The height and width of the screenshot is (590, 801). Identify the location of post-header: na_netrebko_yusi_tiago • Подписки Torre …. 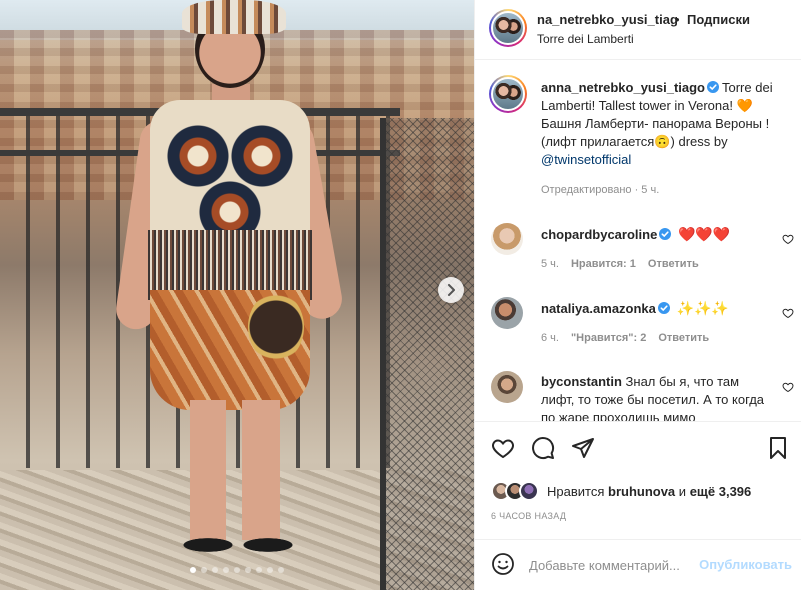
(638, 30).